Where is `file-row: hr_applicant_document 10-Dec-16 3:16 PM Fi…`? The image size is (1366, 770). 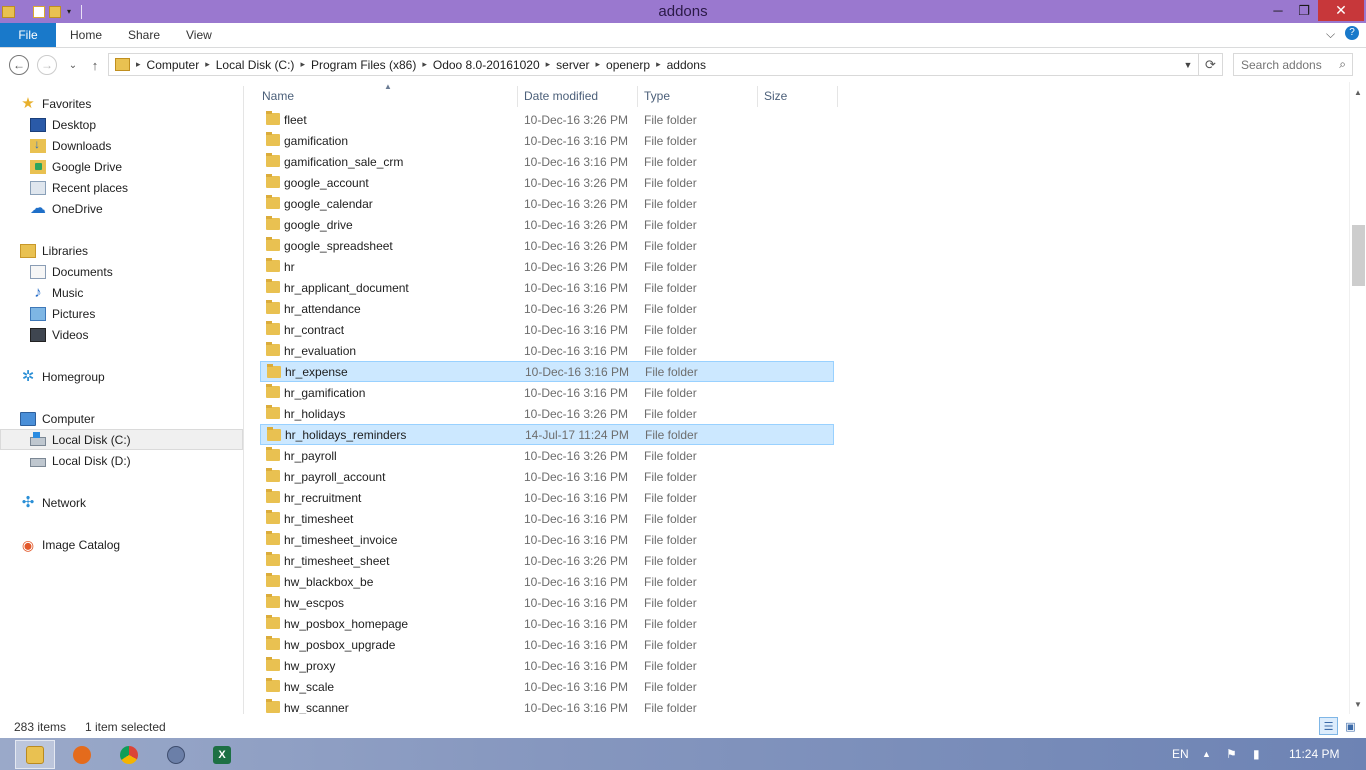
file-row: hr_applicant_document 10-Dec-16 3:16 PM Fi… is located at coordinates (547, 287).